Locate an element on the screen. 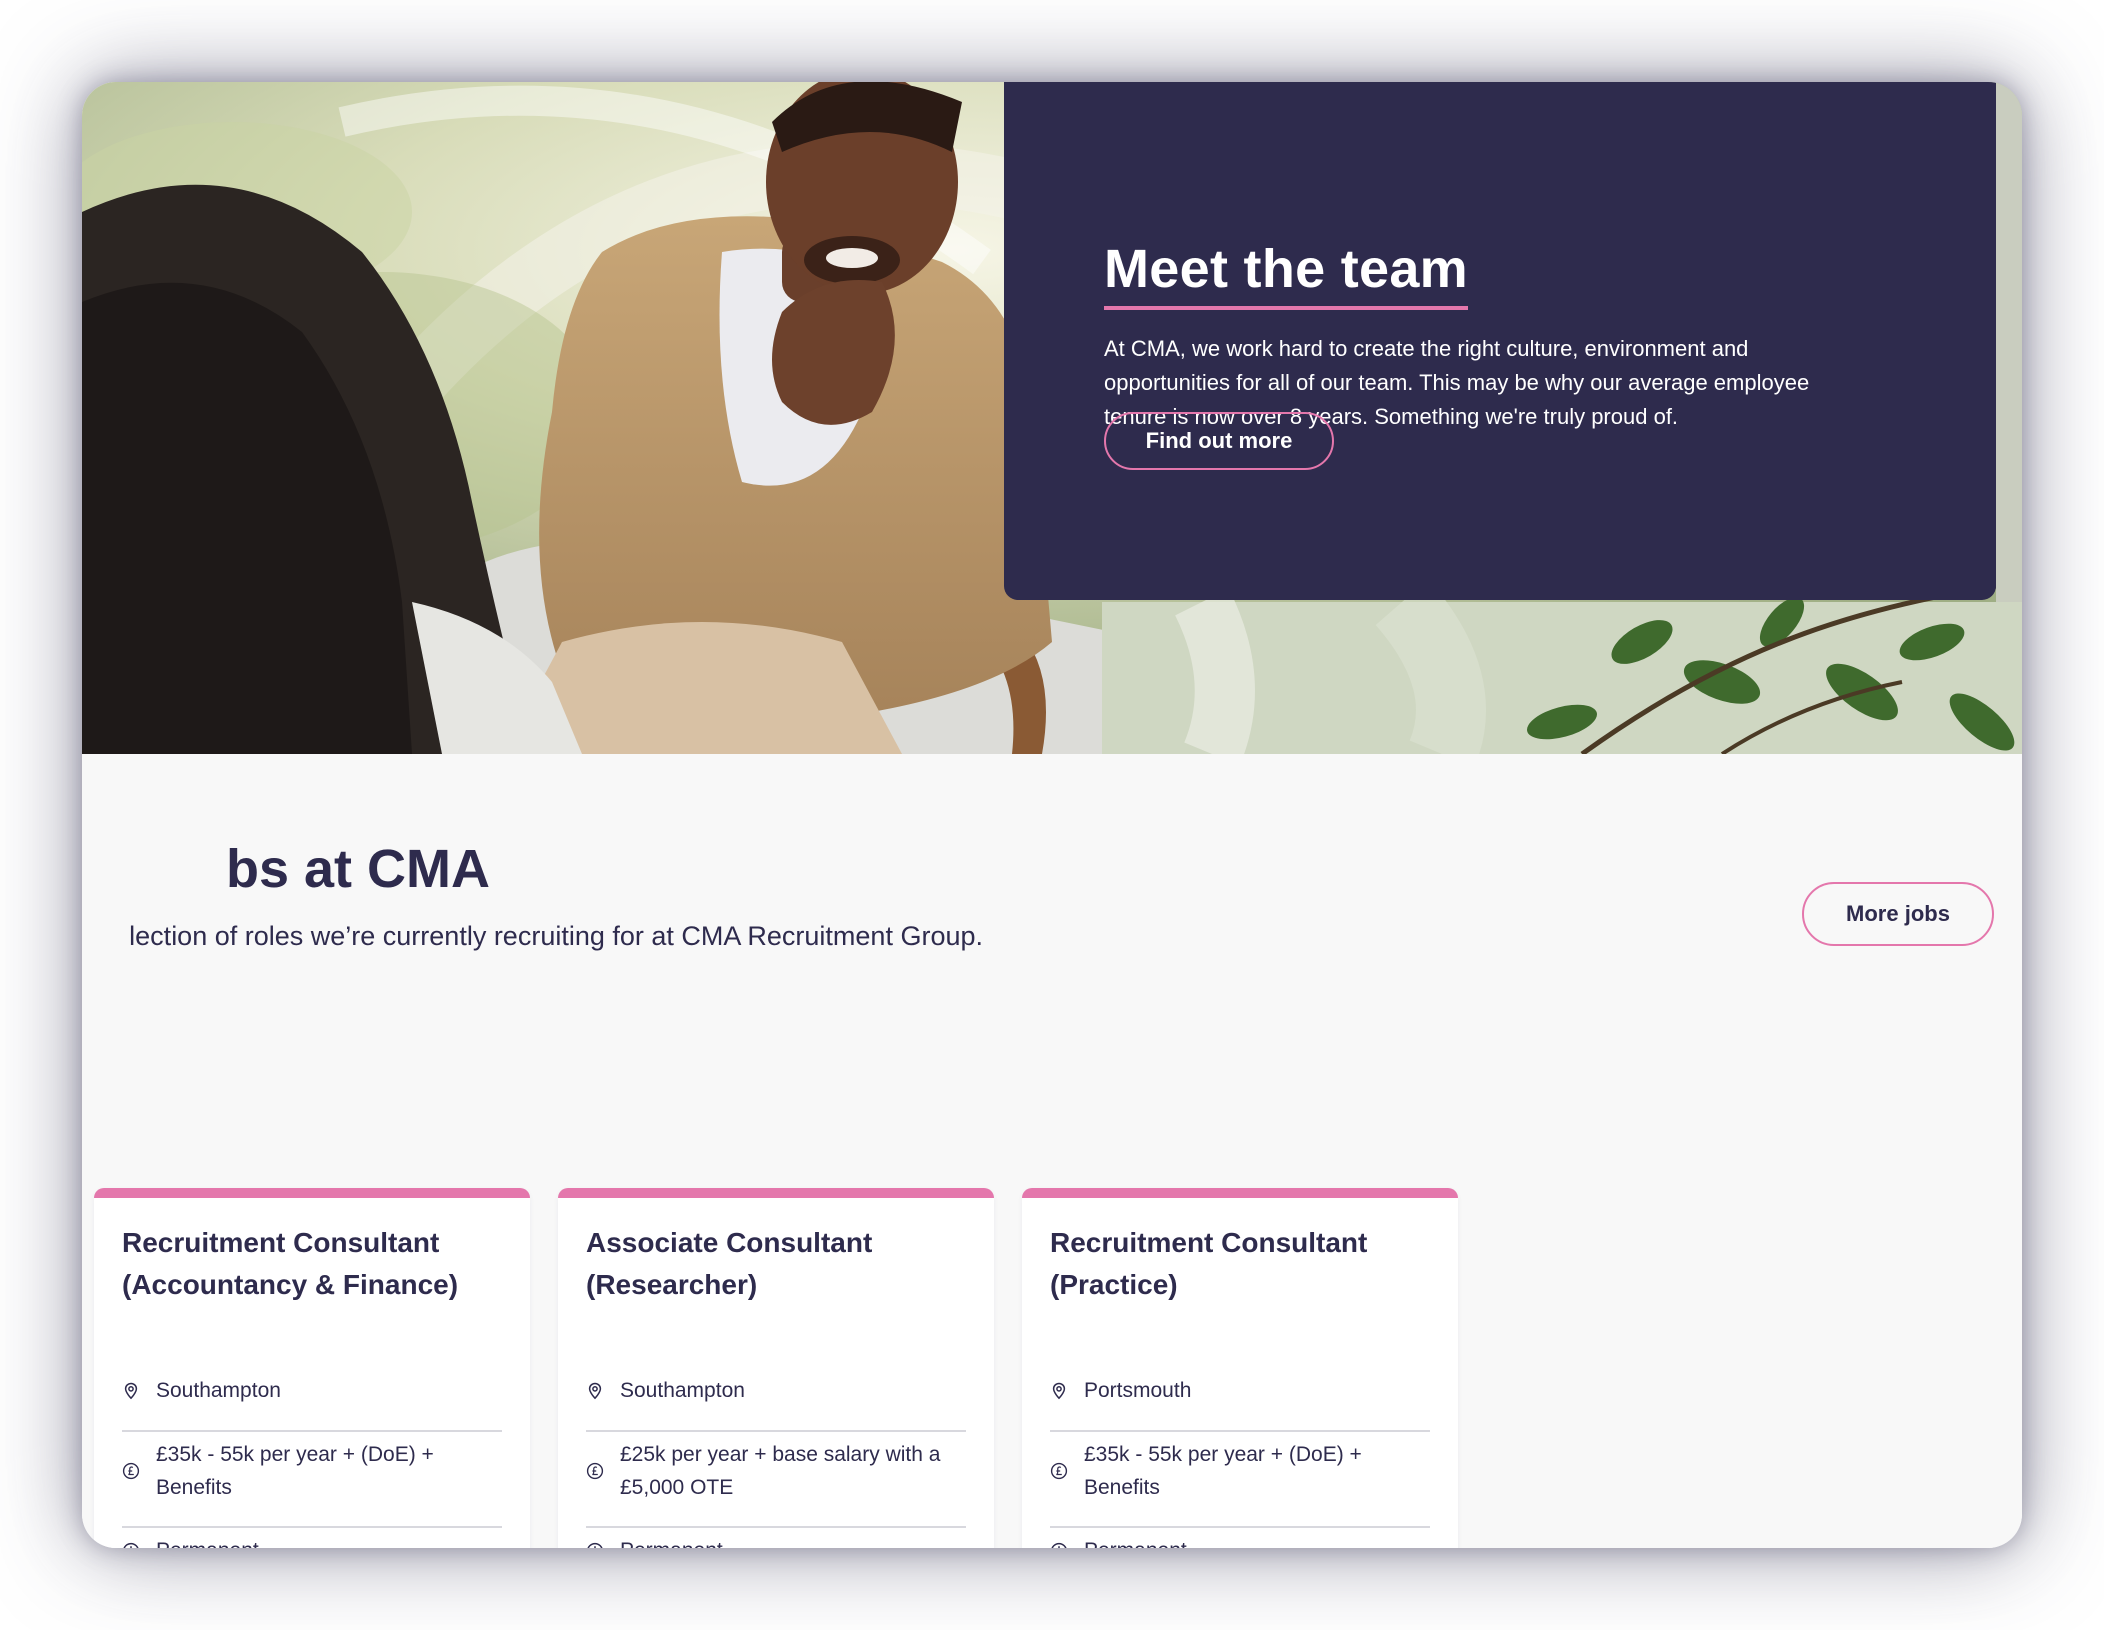  jobs-heading: bs at CMA is located at coordinates (357, 869).